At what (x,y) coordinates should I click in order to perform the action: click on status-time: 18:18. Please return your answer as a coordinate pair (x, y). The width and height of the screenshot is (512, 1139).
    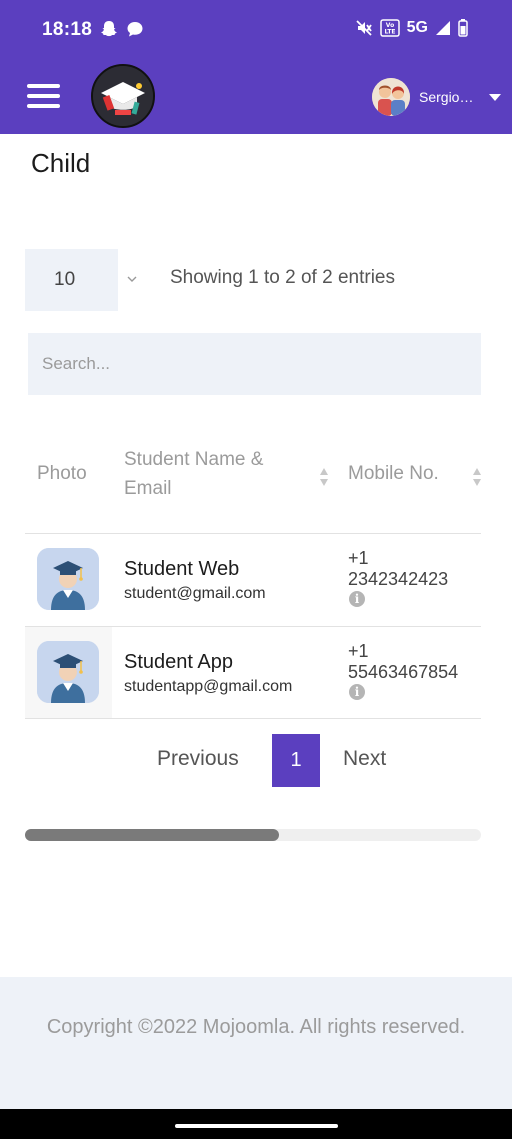
    Looking at the image, I should click on (67, 29).